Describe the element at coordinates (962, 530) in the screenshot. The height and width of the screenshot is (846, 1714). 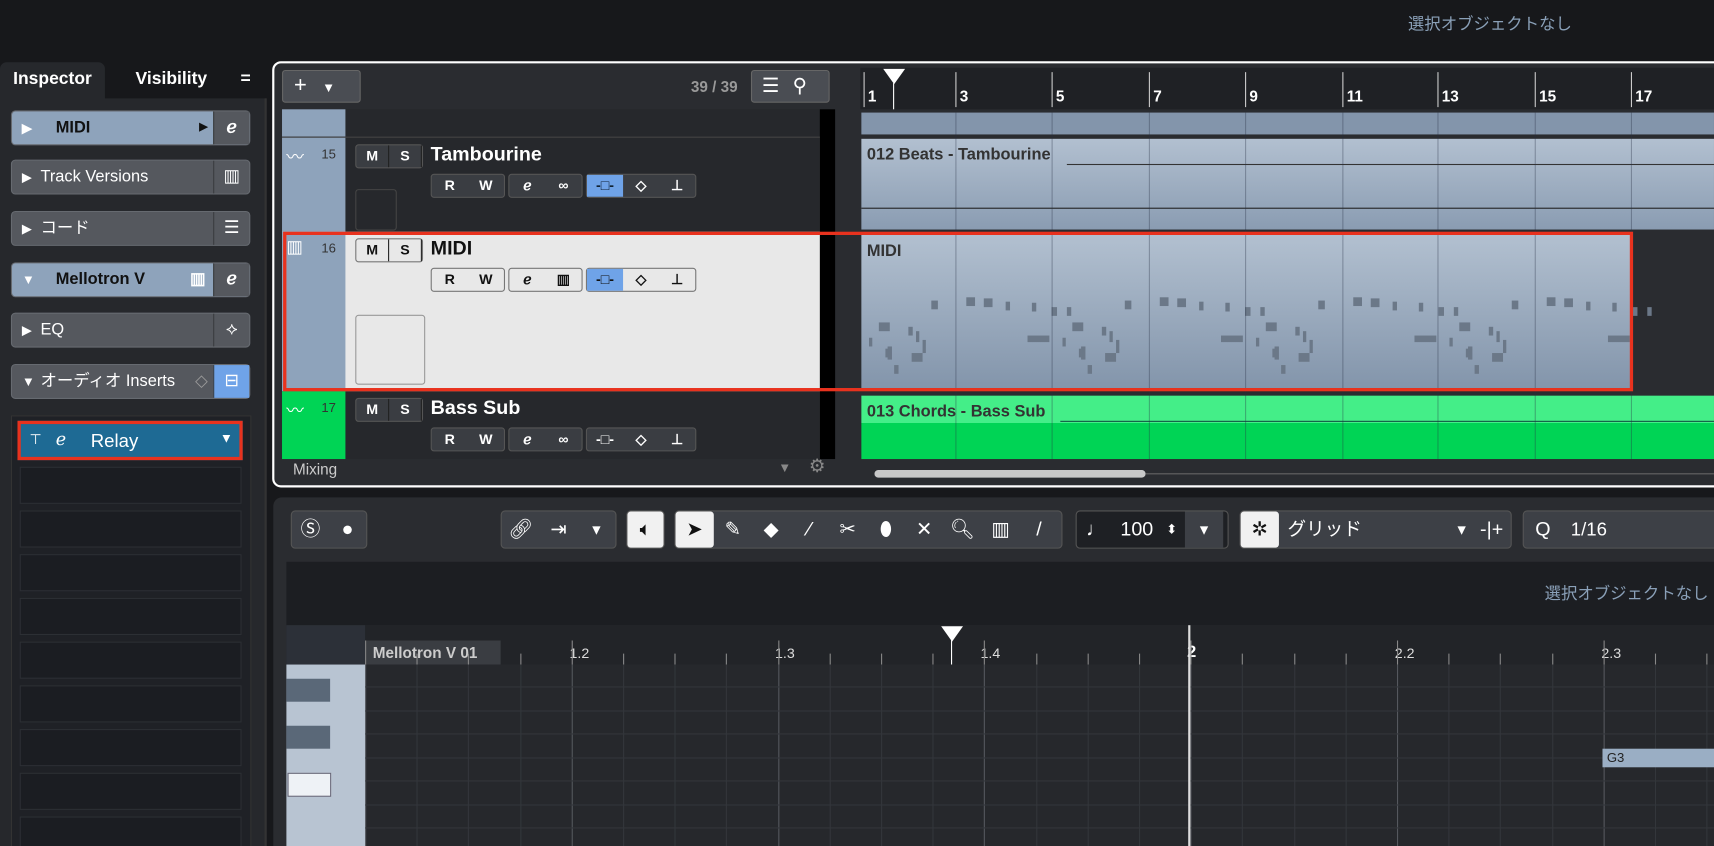
I see `zoom-icon: 🔍︎` at that location.